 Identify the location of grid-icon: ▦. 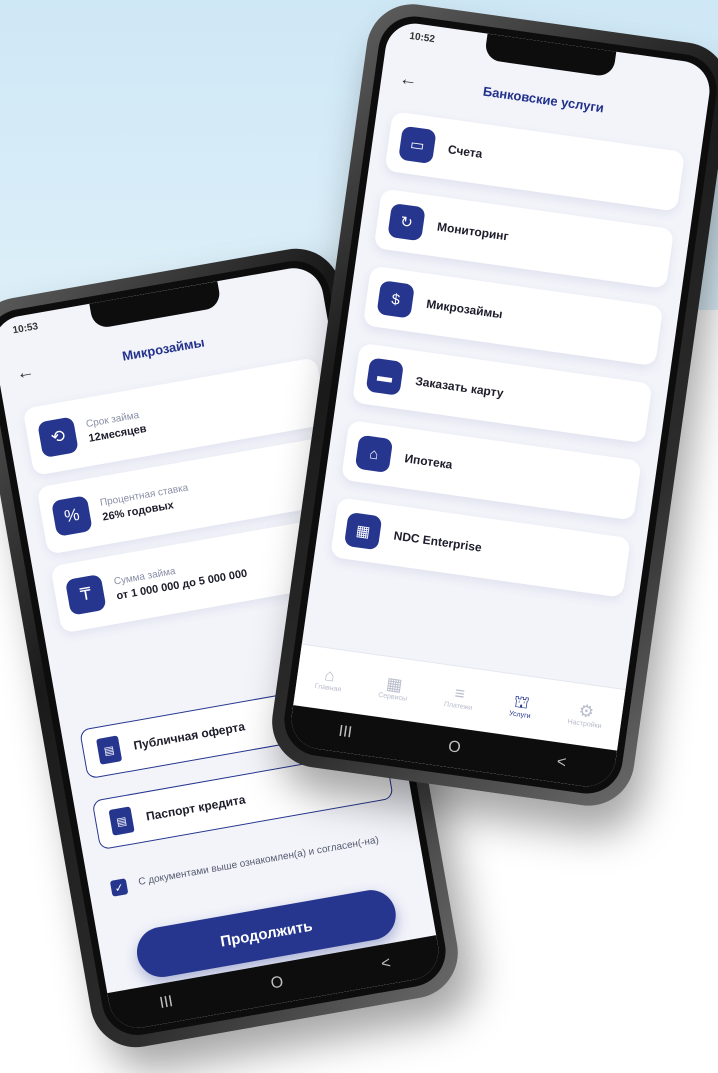
(394, 684).